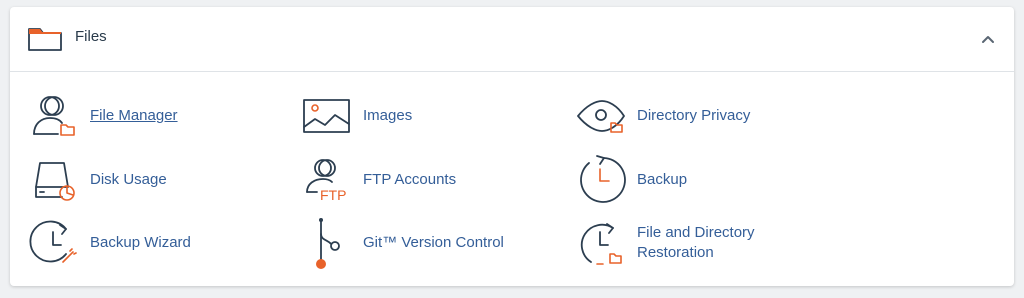  Describe the element at coordinates (602, 116) in the screenshot. I see `directory-privacy-icon` at that location.